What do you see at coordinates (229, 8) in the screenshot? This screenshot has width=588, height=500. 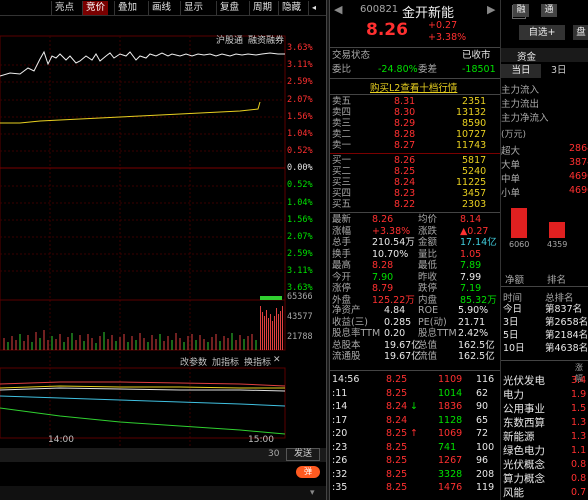 I see `toolbar-tab-review: 复盘` at bounding box center [229, 8].